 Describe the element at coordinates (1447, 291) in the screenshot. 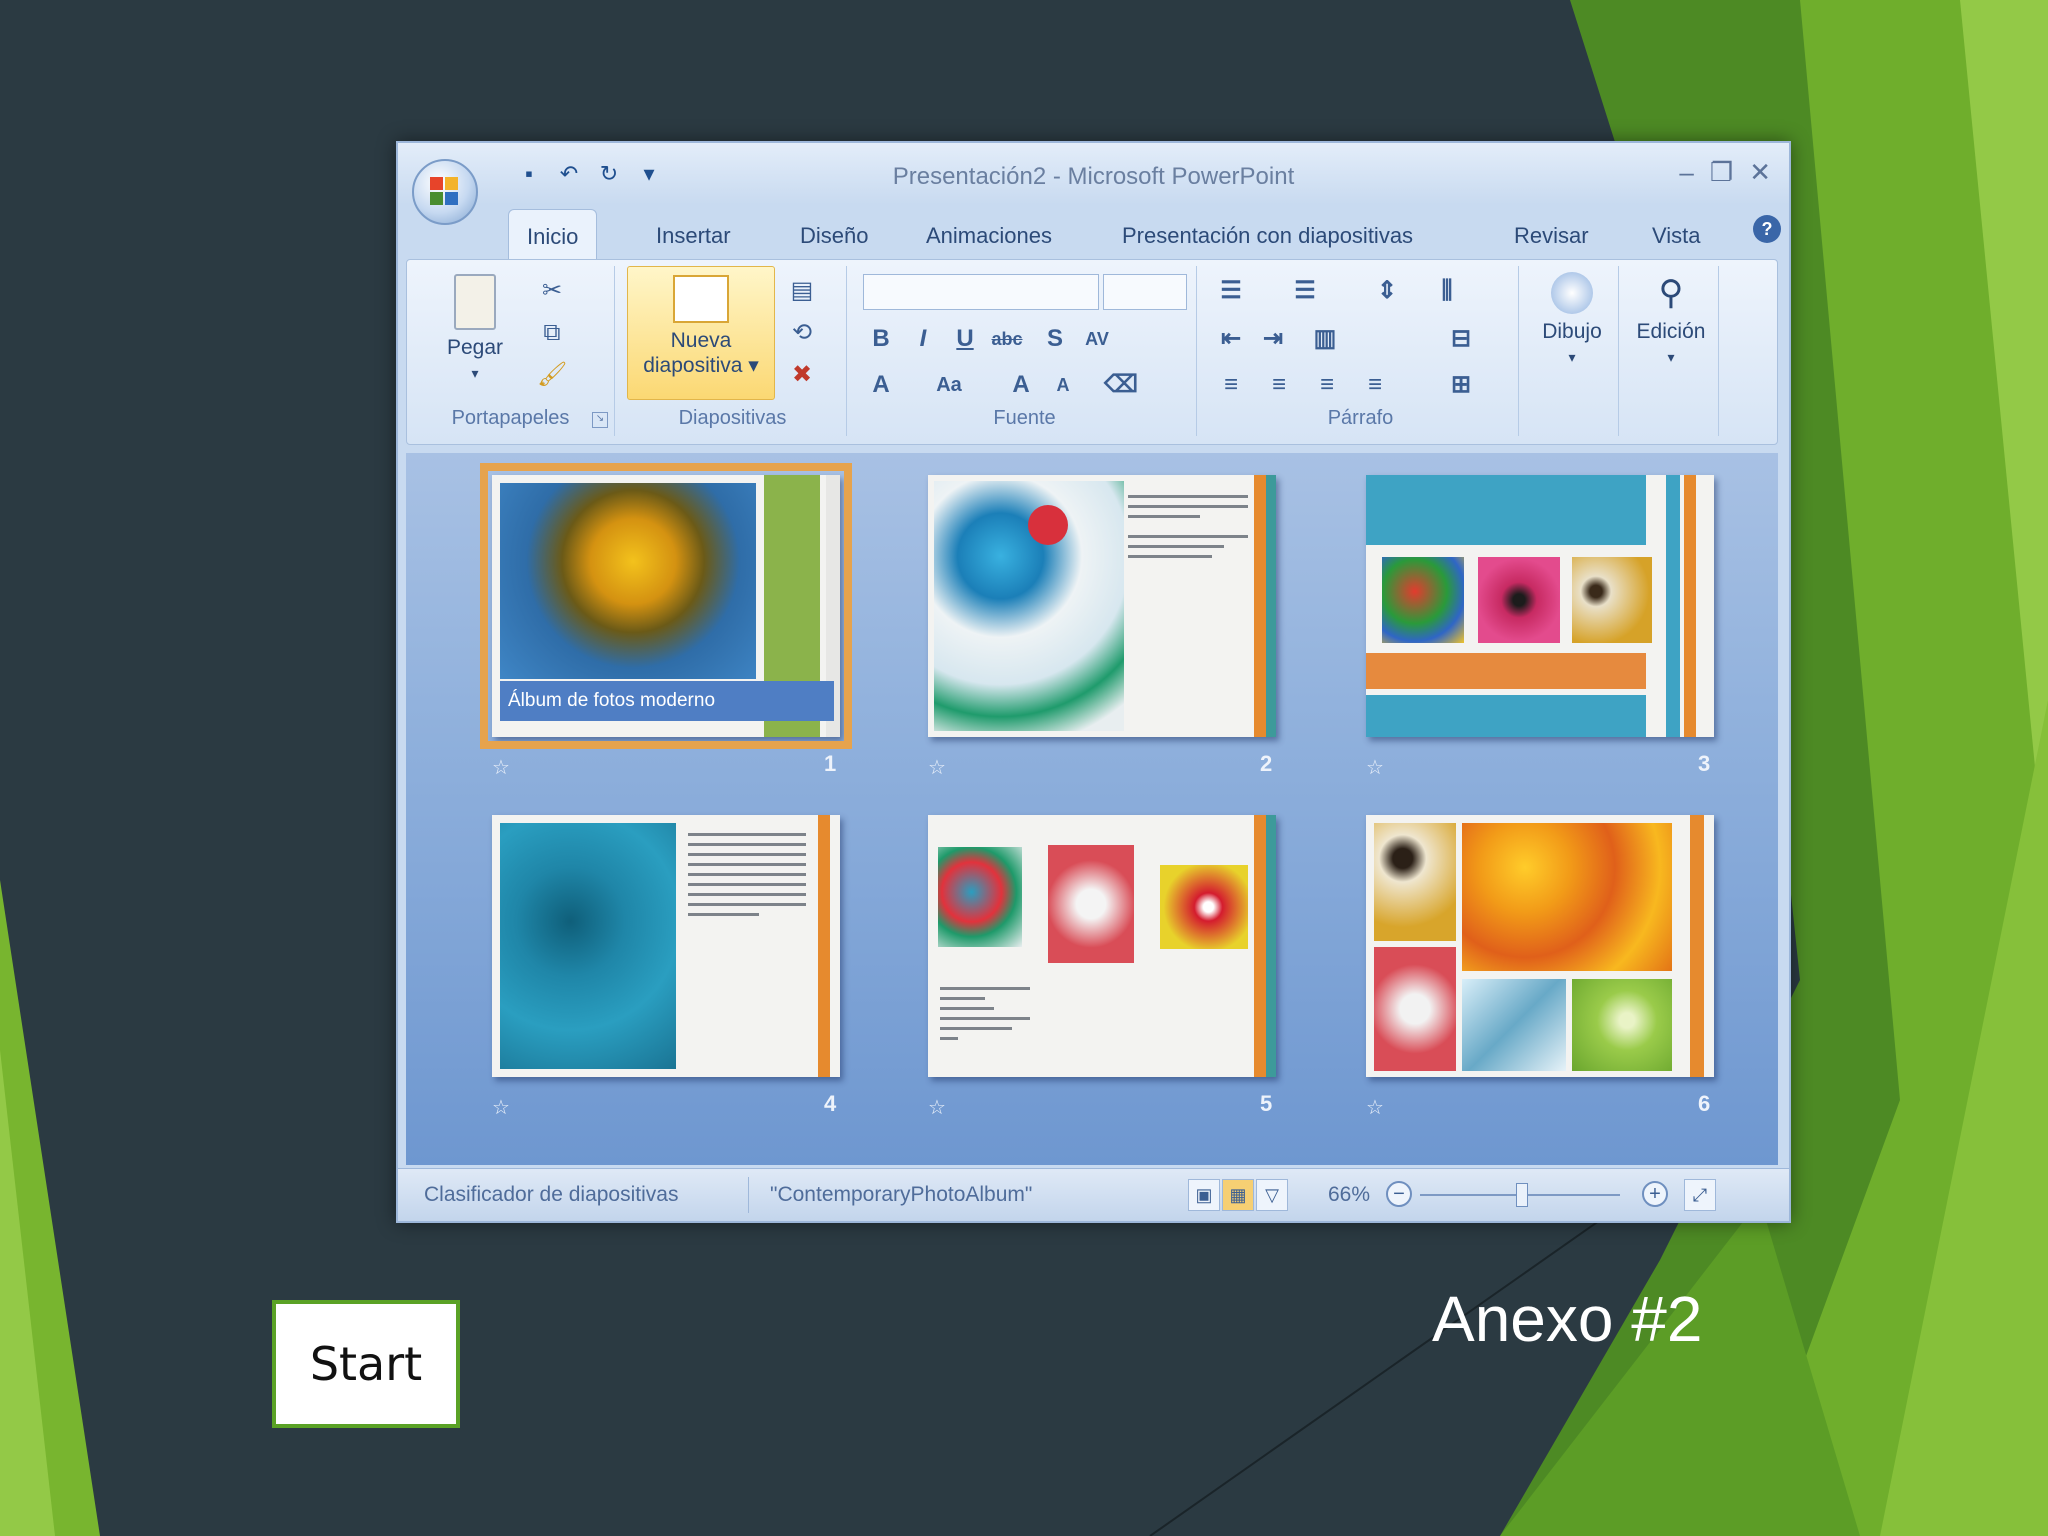

I see `text-direction-icon: ⫼` at that location.